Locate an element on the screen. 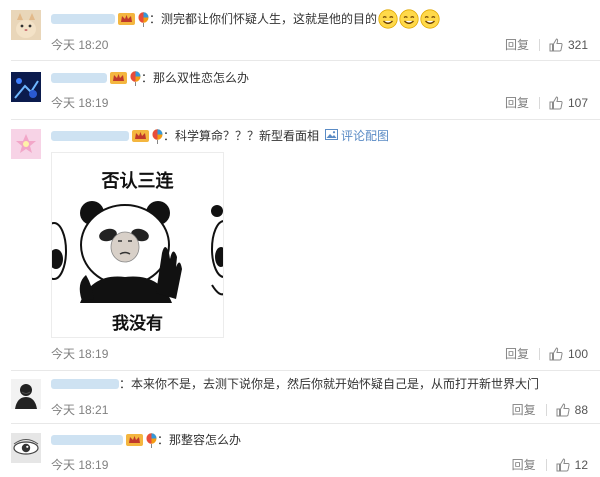 The height and width of the screenshot is (477, 600). meme-caption-top: 否认三连 is located at coordinates (137, 181).